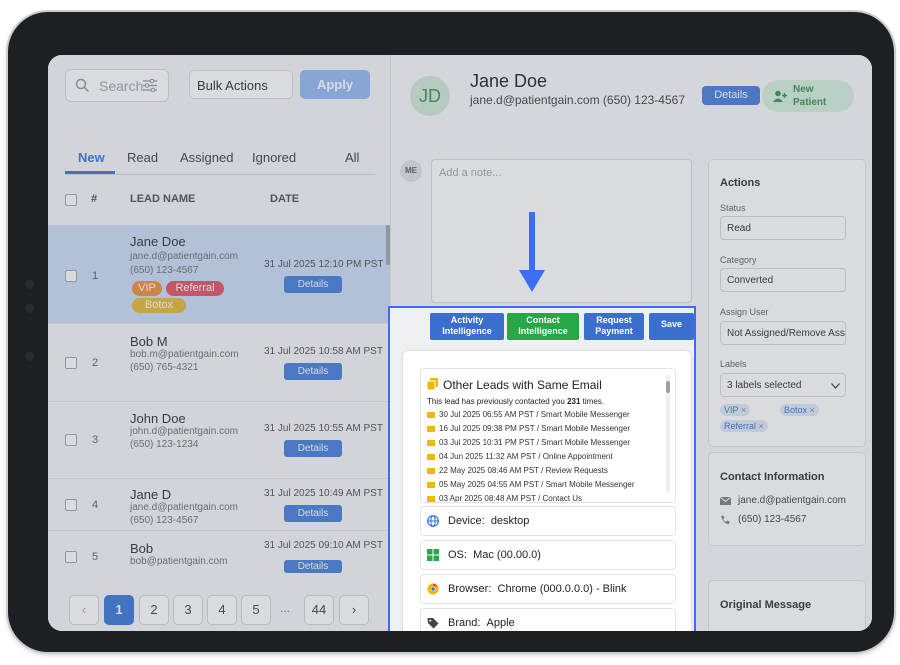  What do you see at coordinates (783, 228) in the screenshot?
I see `status-select: Read` at bounding box center [783, 228].